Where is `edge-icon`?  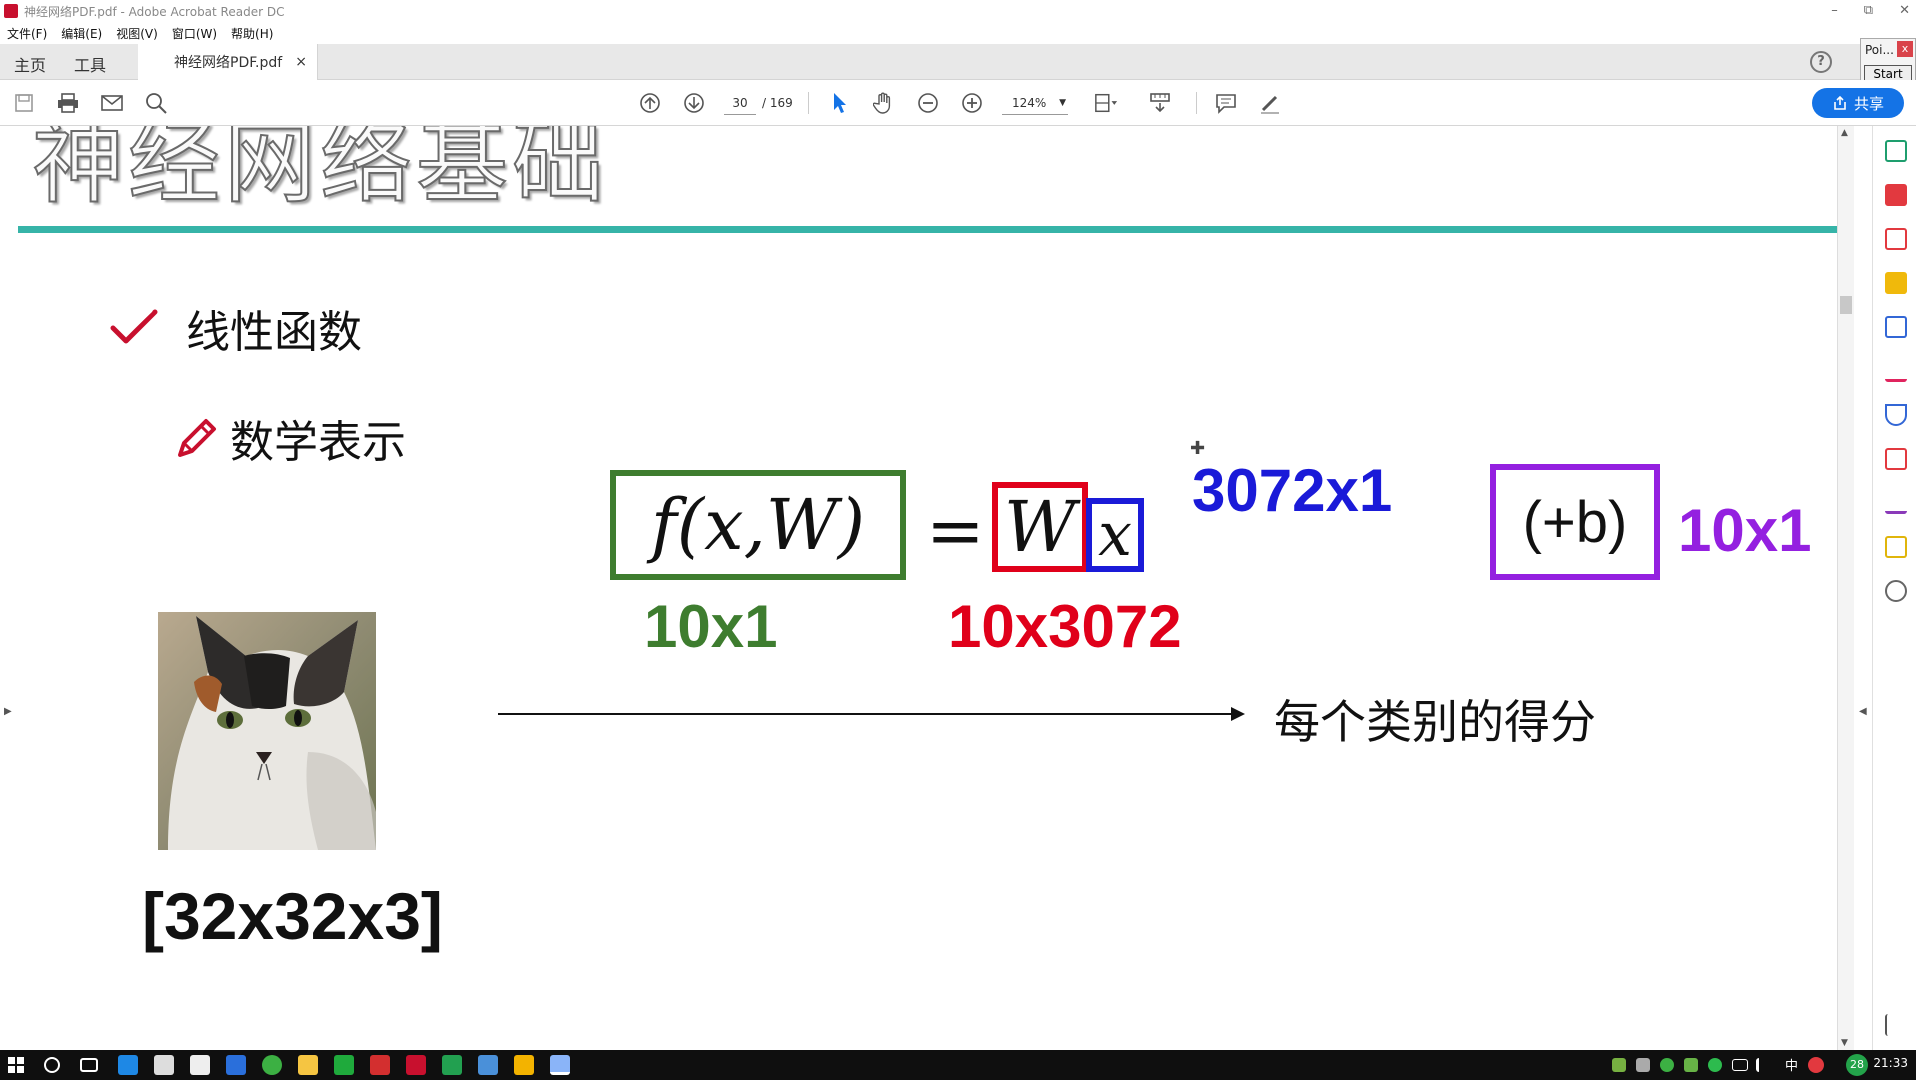
edge-icon is located at coordinates (128, 1065).